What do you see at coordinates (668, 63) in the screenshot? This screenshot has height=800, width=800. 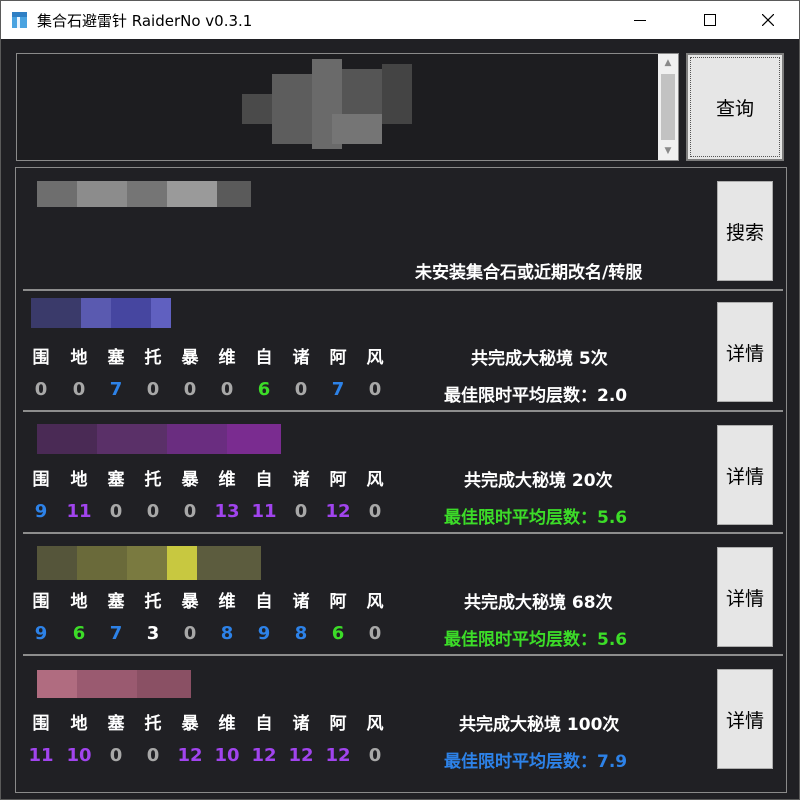 I see `scroll-up-arrow-icon: ▲` at bounding box center [668, 63].